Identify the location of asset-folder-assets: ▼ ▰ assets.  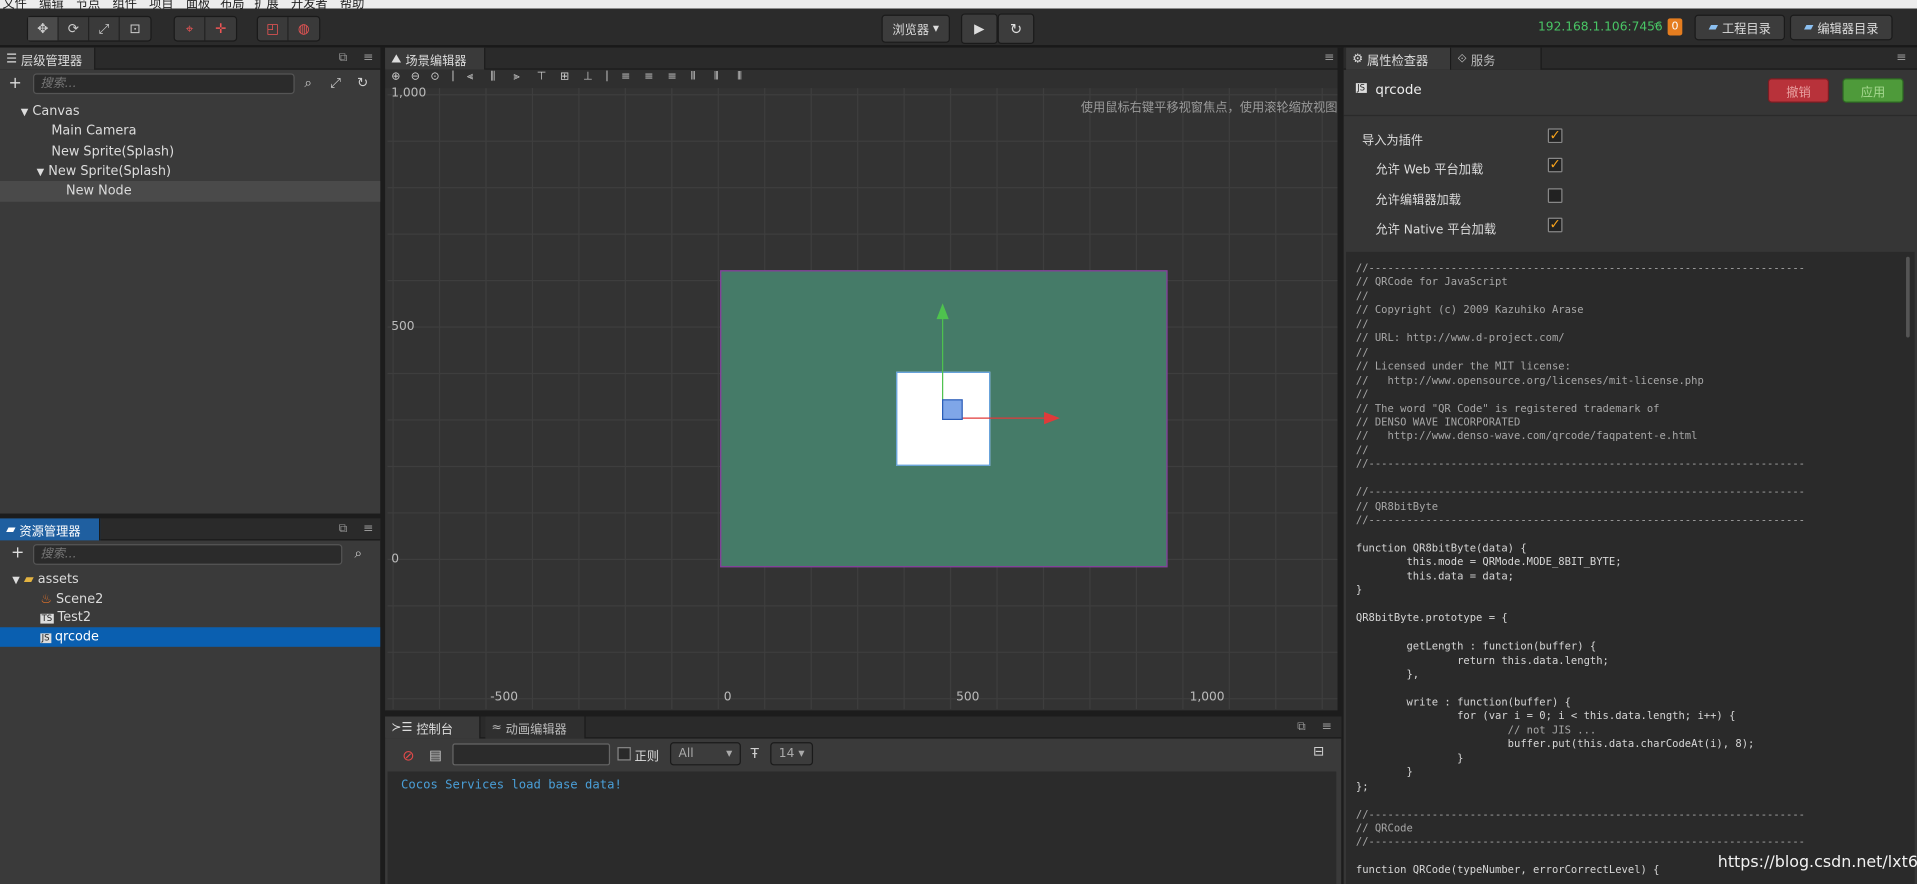
(39, 580).